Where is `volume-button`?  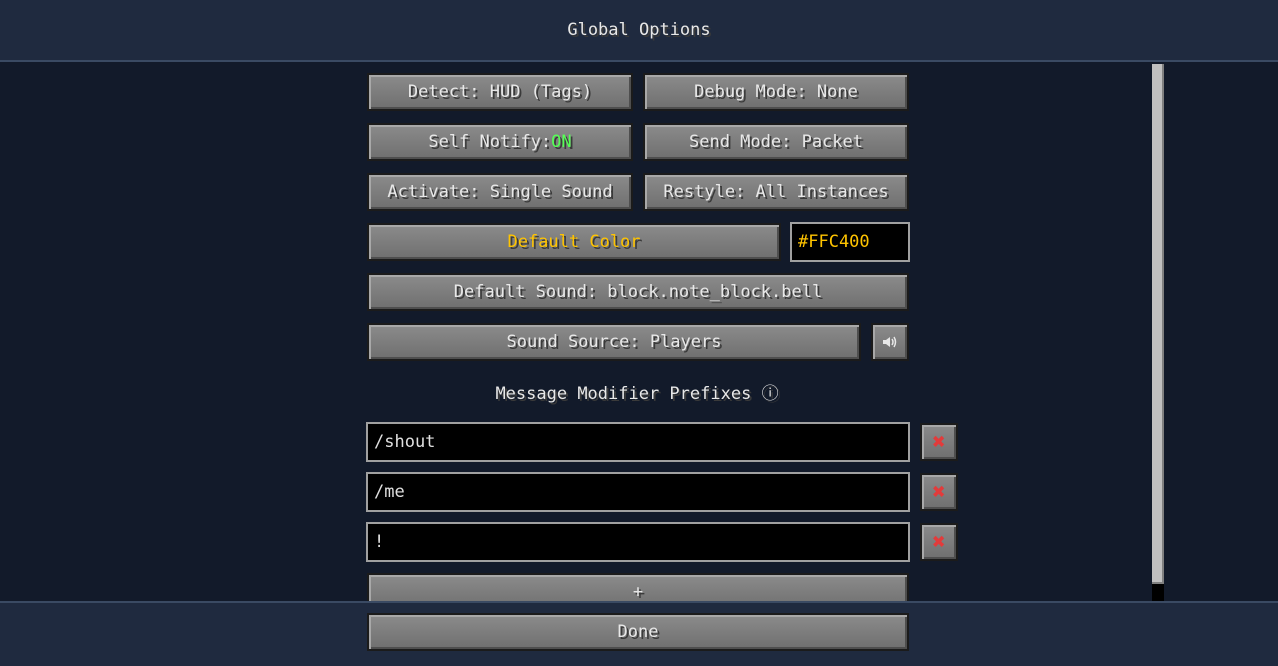
volume-button is located at coordinates (890, 342).